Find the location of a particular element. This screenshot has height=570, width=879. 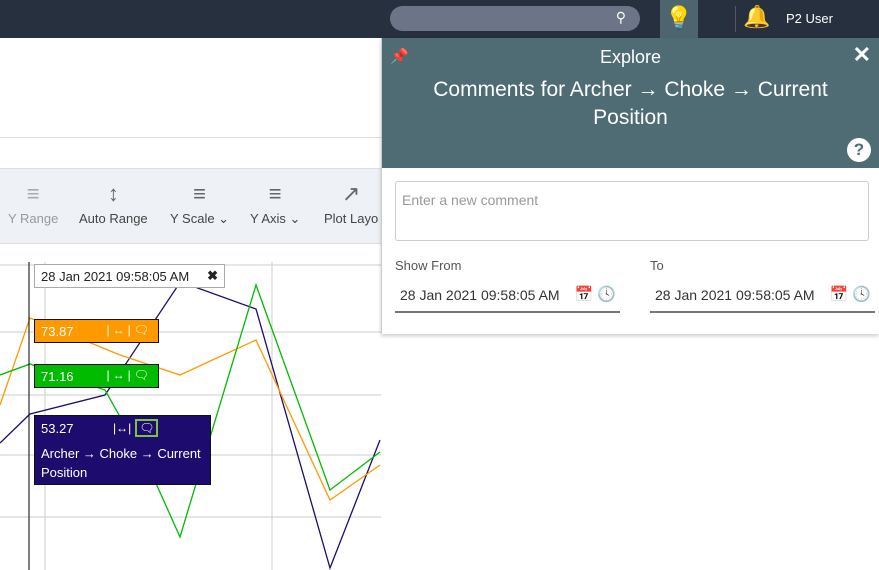

y-range-icon: ≡ is located at coordinates (33, 193).